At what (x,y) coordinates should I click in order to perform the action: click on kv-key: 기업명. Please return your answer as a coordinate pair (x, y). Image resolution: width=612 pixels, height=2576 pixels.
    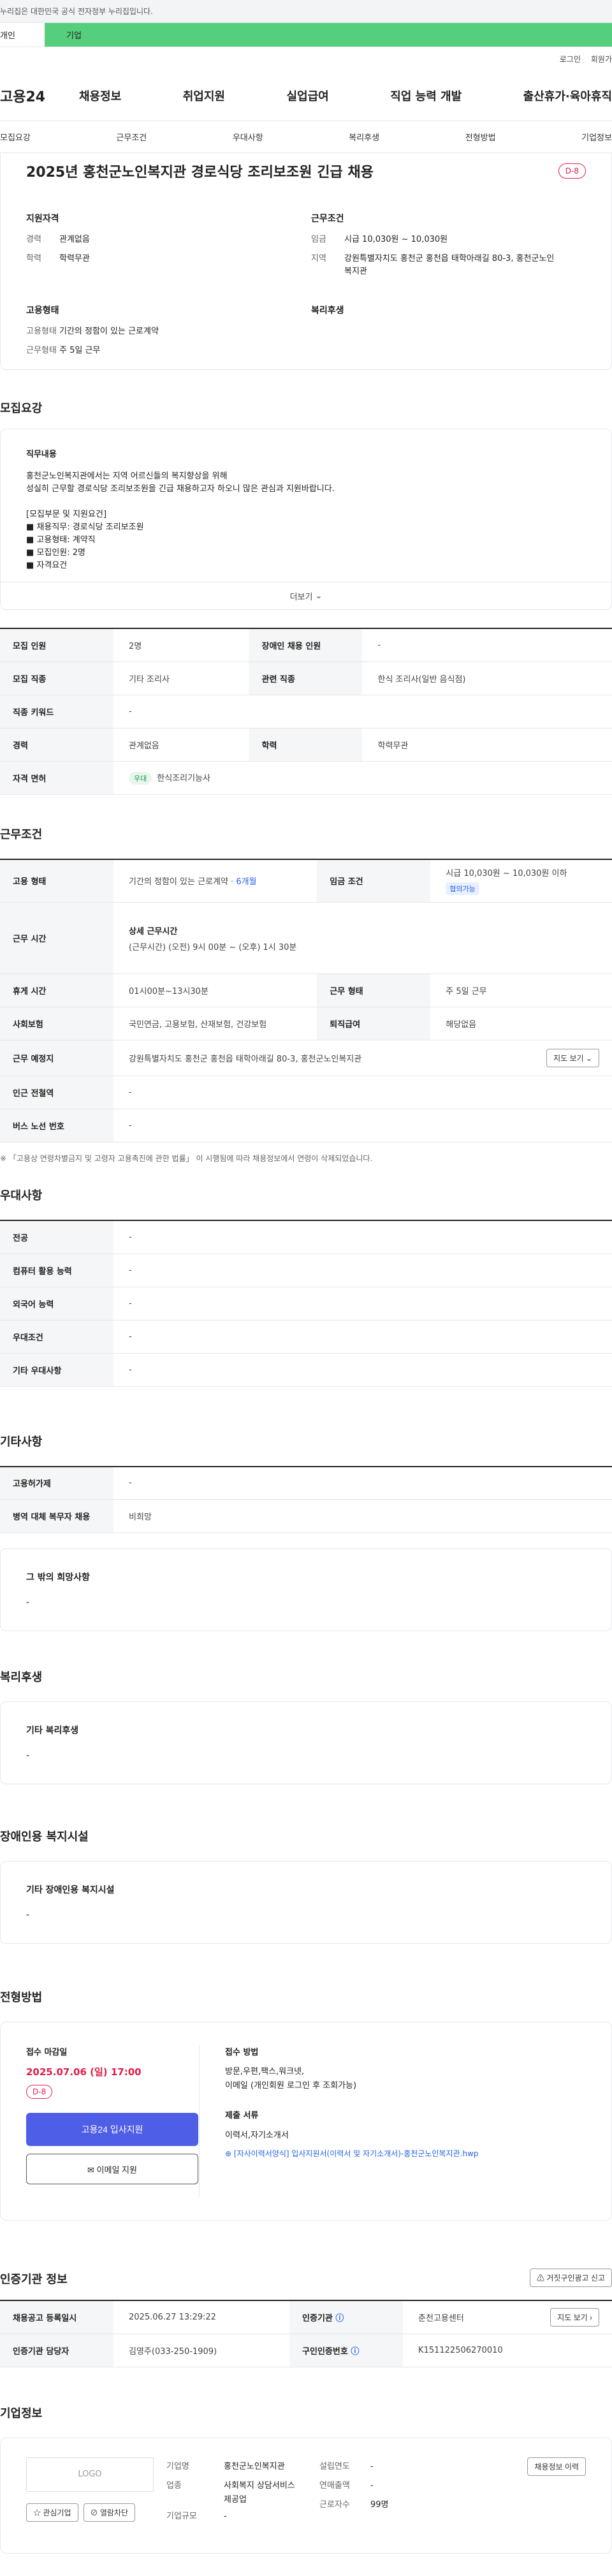
    Looking at the image, I should click on (177, 2466).